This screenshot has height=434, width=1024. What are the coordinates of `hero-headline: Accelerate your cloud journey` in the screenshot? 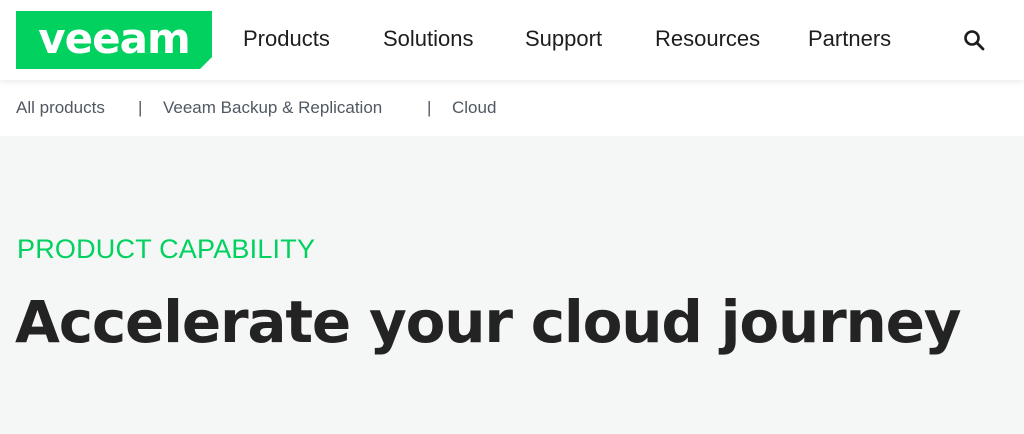 It's located at (488, 322).